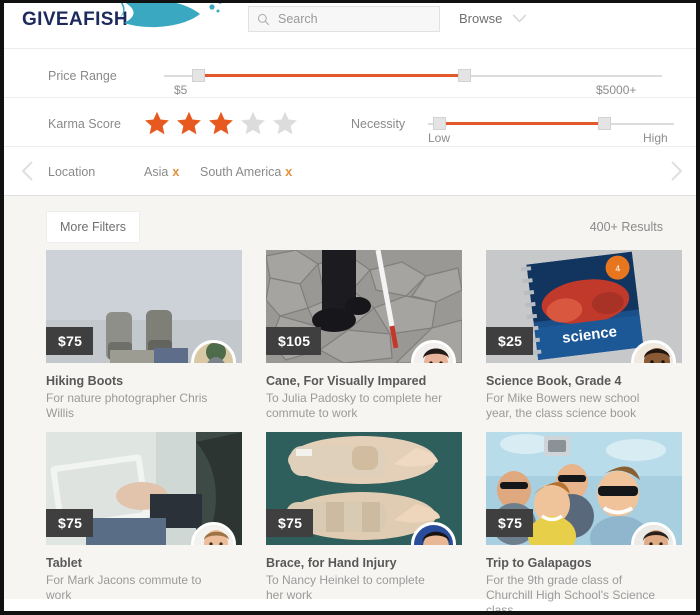  What do you see at coordinates (626, 227) in the screenshot?
I see `results-count-label: 400+ Results` at bounding box center [626, 227].